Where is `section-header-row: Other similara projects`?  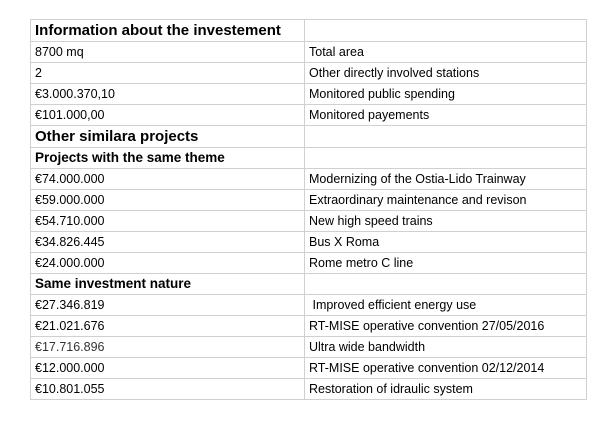
section-header-row: Other similara projects is located at coordinates (308, 136).